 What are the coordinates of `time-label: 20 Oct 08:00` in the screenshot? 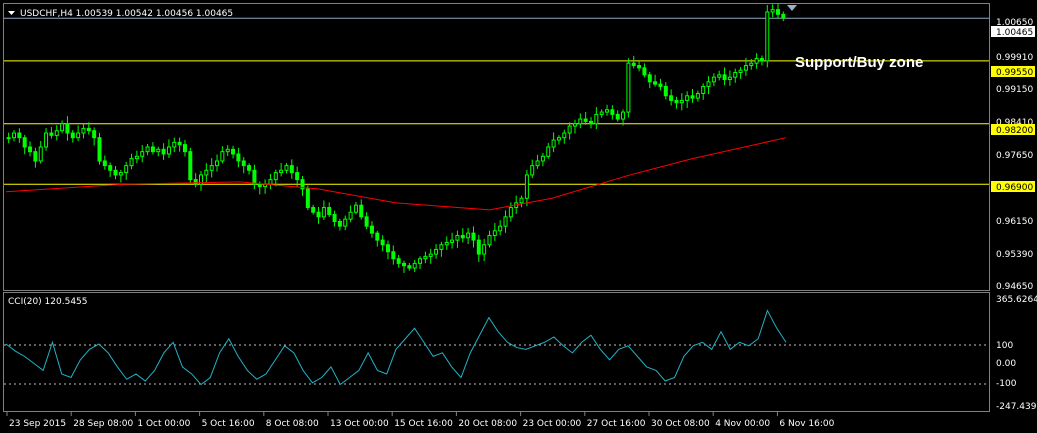 It's located at (487, 424).